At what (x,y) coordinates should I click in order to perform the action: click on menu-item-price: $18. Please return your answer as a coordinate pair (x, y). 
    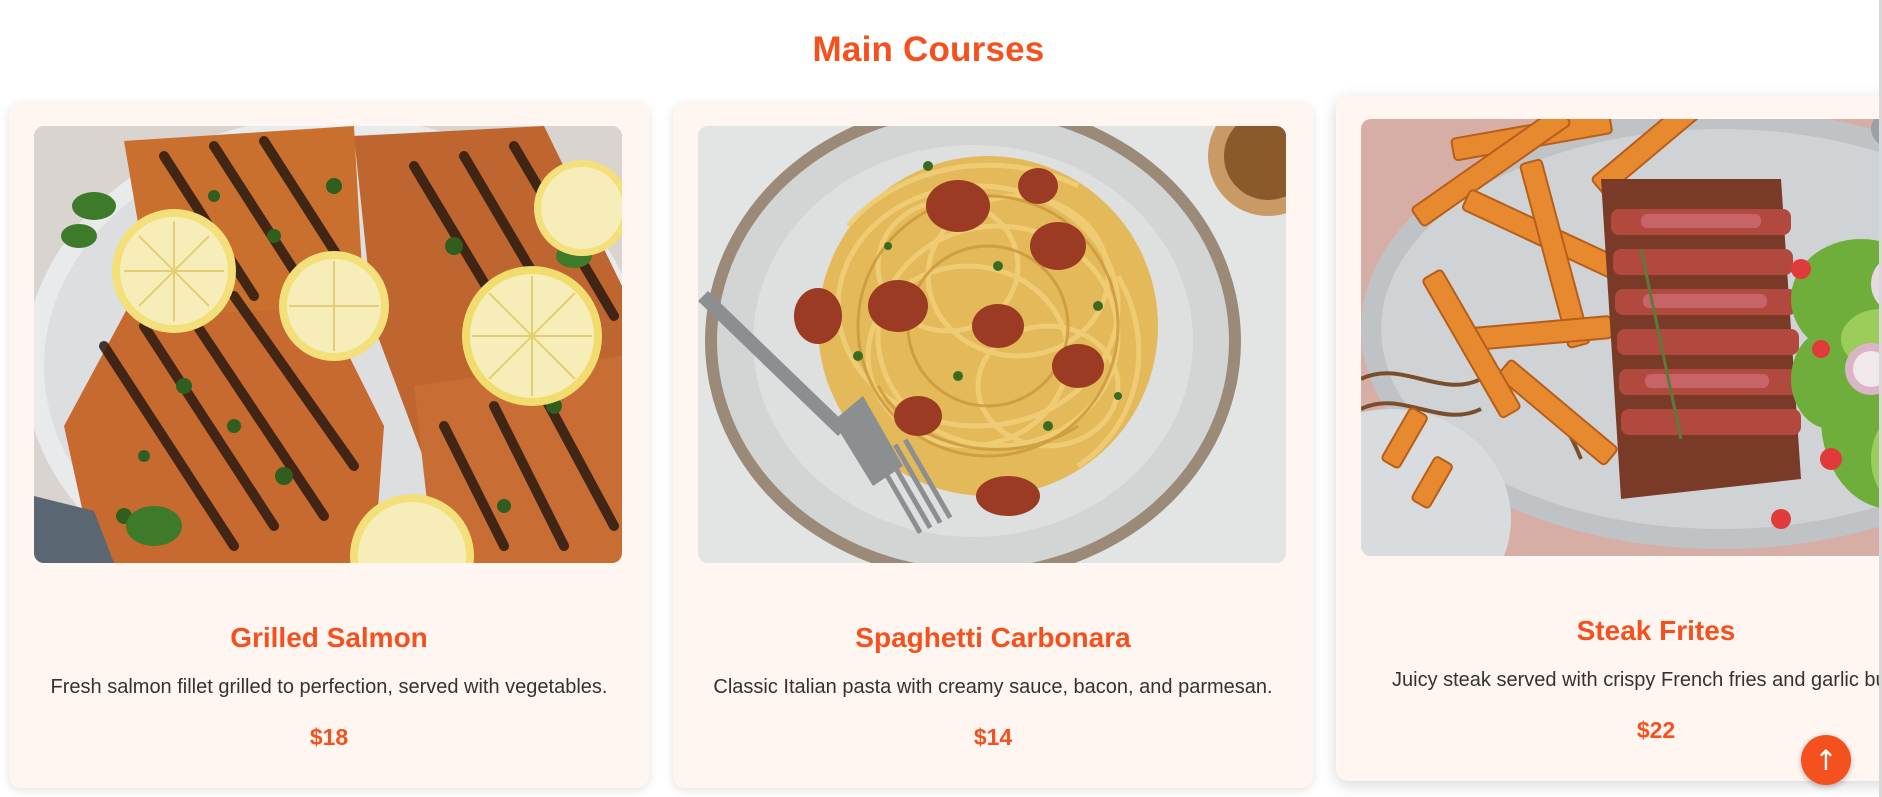
    Looking at the image, I should click on (329, 737).